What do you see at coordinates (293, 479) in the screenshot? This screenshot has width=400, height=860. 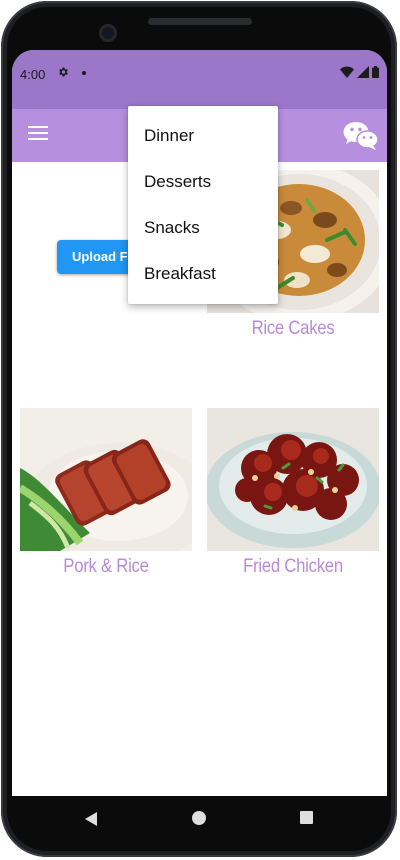 I see `fried-chicken-image` at bounding box center [293, 479].